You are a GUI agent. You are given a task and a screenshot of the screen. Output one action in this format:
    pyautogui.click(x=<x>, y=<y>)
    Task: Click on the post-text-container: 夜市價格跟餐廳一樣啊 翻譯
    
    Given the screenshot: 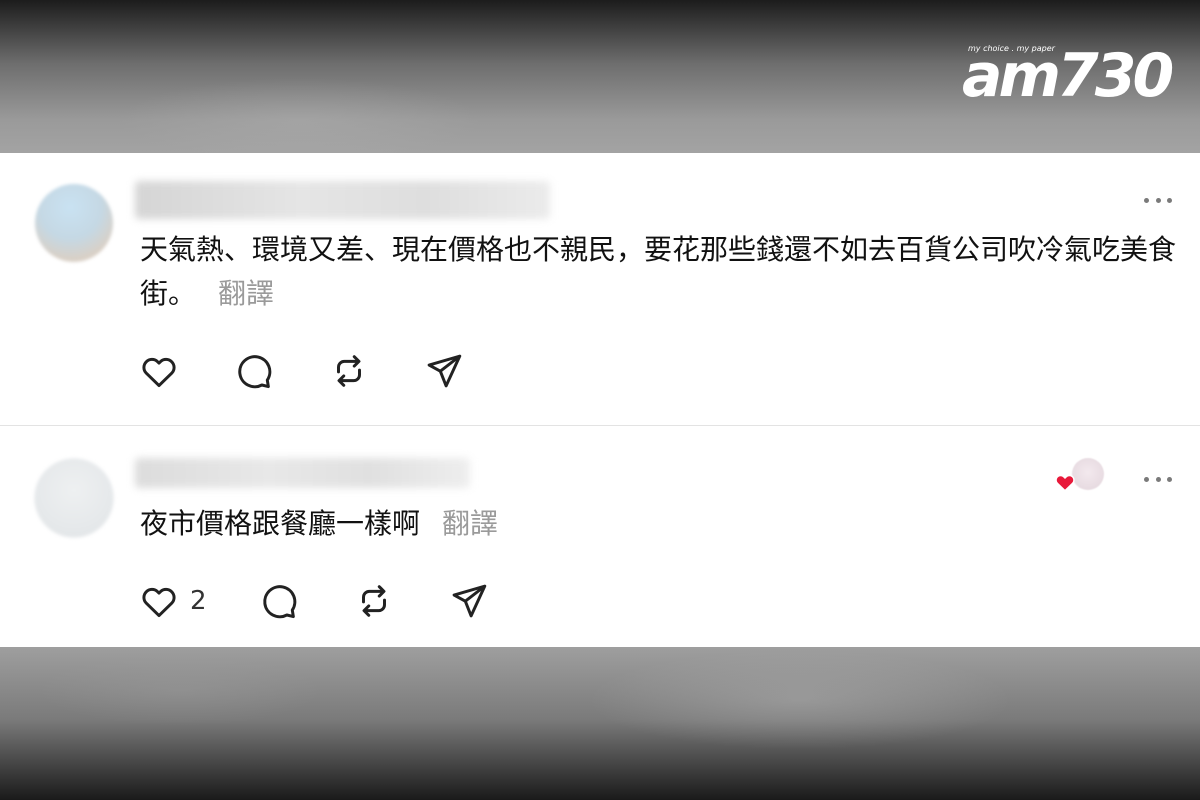 What is the action you would take?
    pyautogui.click(x=640, y=524)
    